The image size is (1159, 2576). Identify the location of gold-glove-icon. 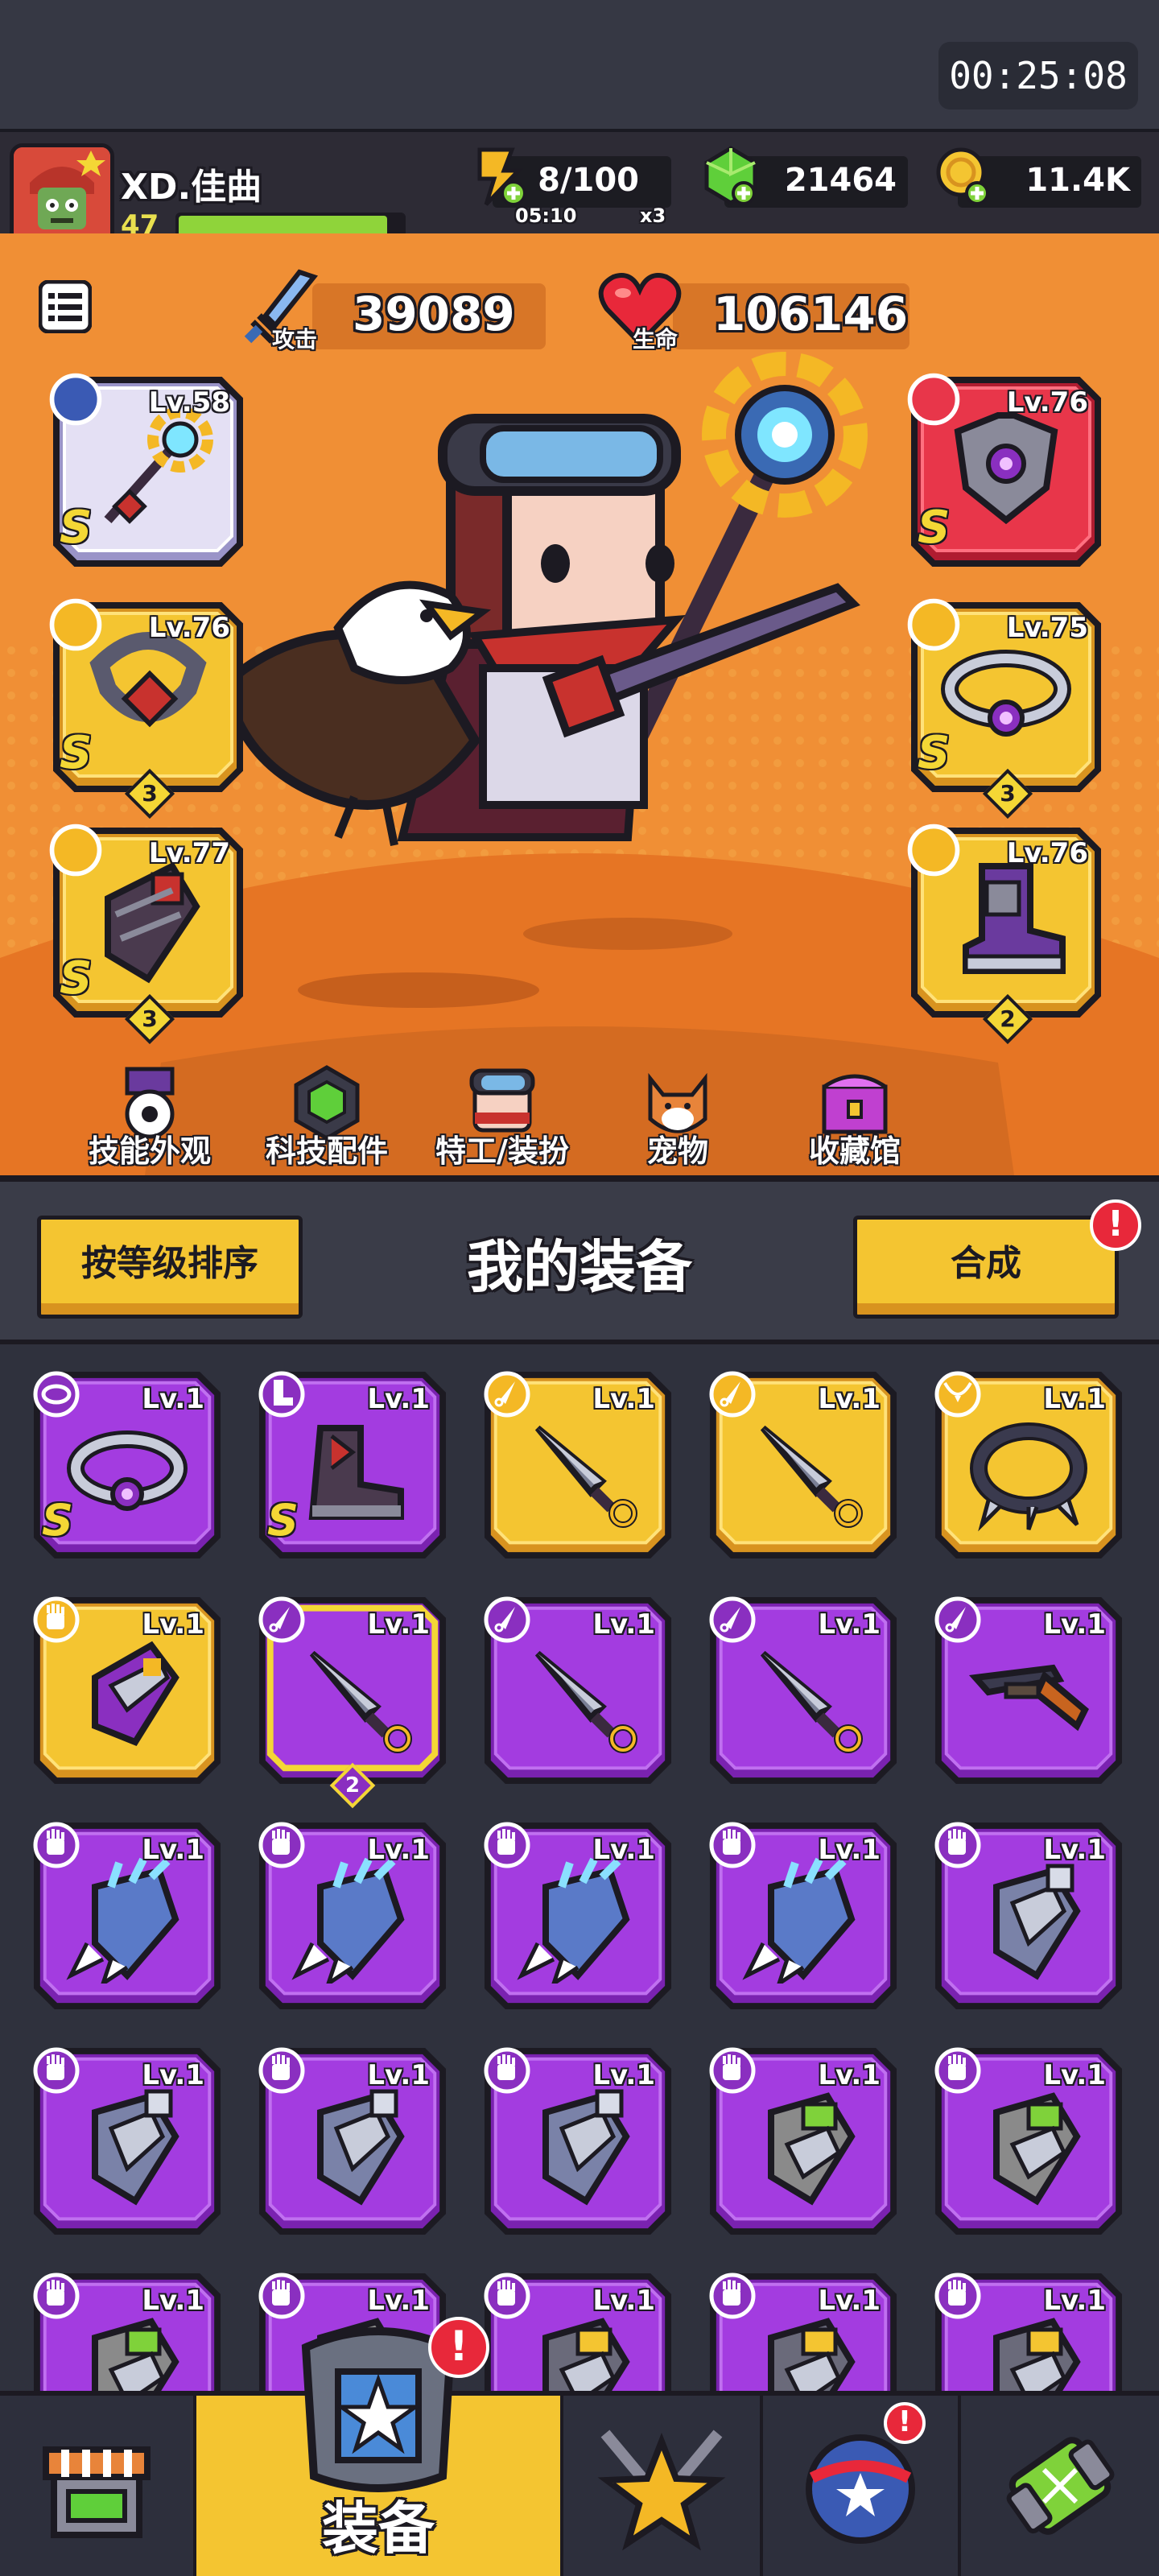
(812, 2354).